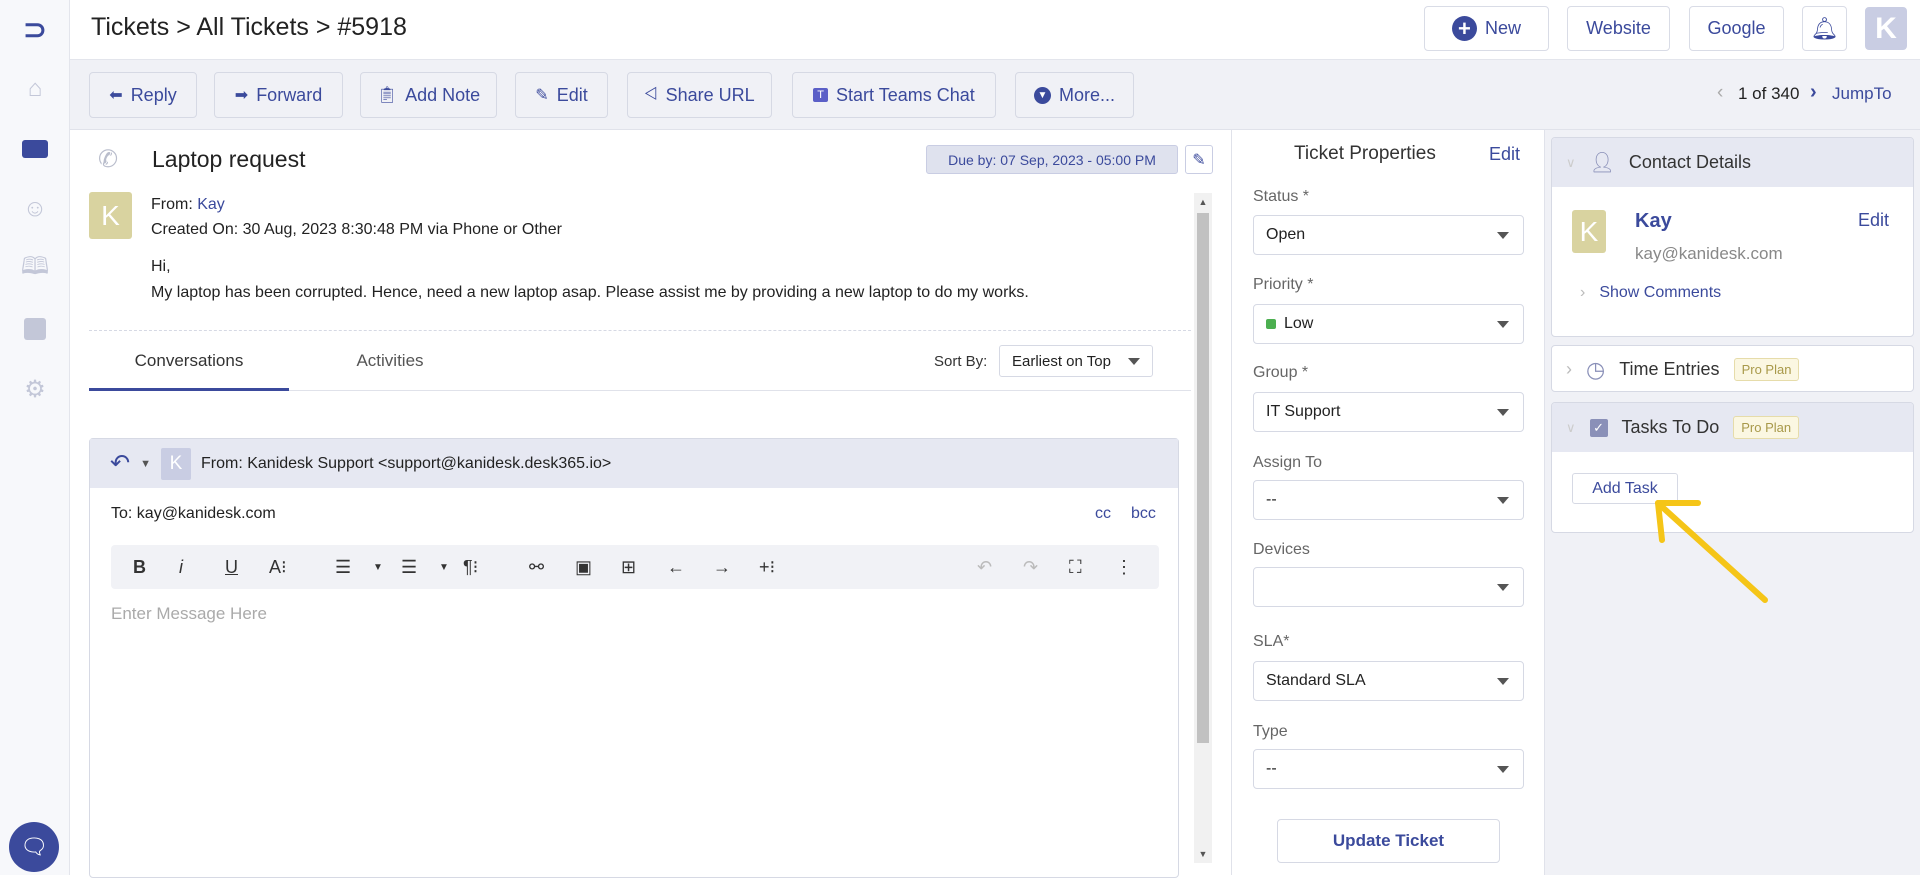 This screenshot has height=878, width=1920. What do you see at coordinates (1618, 28) in the screenshot?
I see `website-button: Website` at bounding box center [1618, 28].